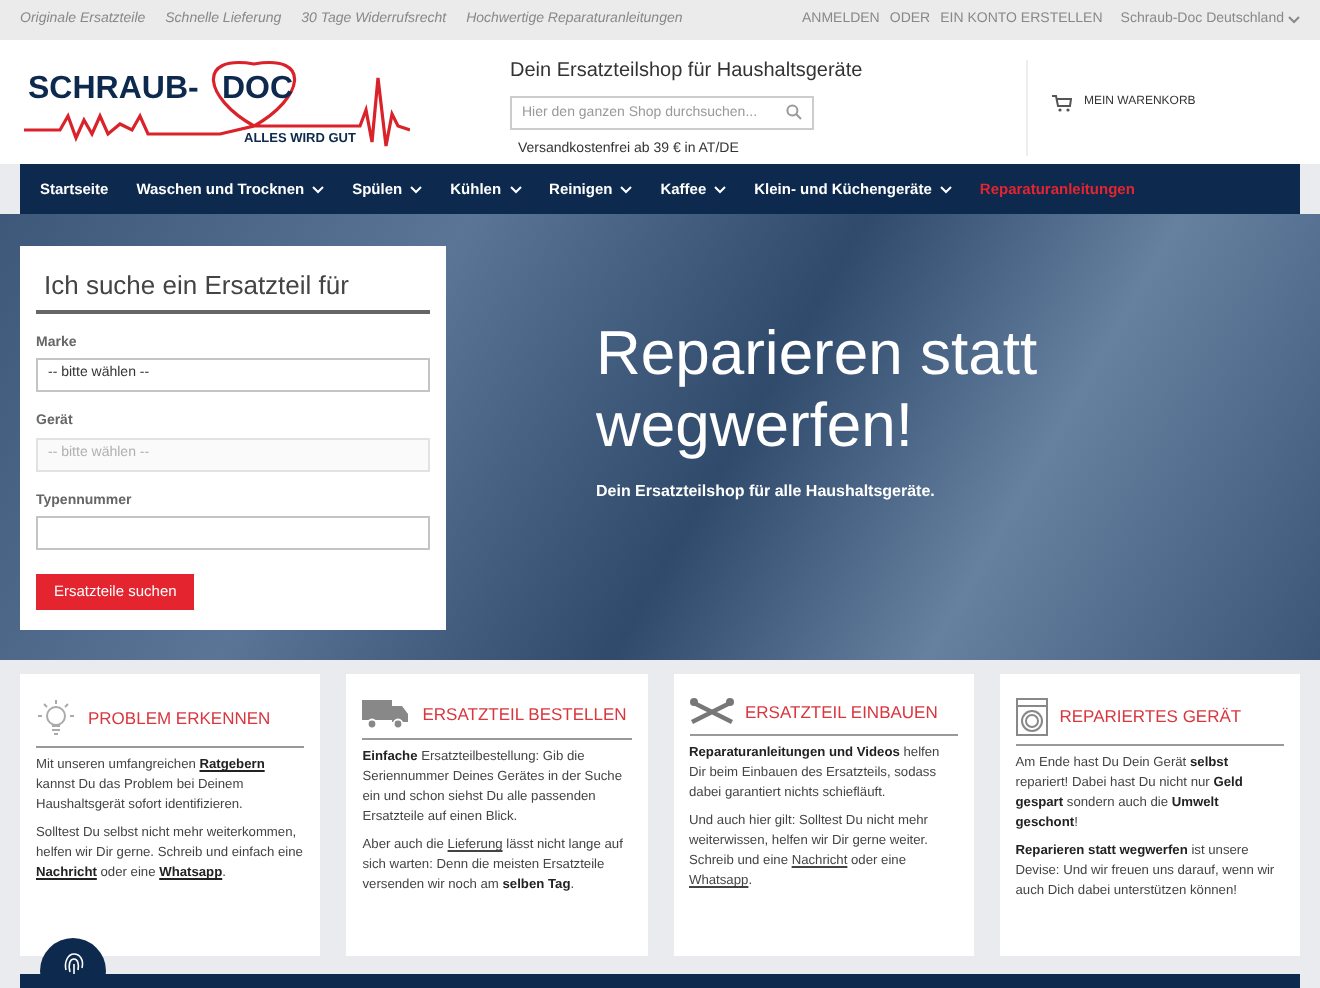  Describe the element at coordinates (1150, 717) in the screenshot. I see `step-title: REPARIERTES GERÄT` at that location.